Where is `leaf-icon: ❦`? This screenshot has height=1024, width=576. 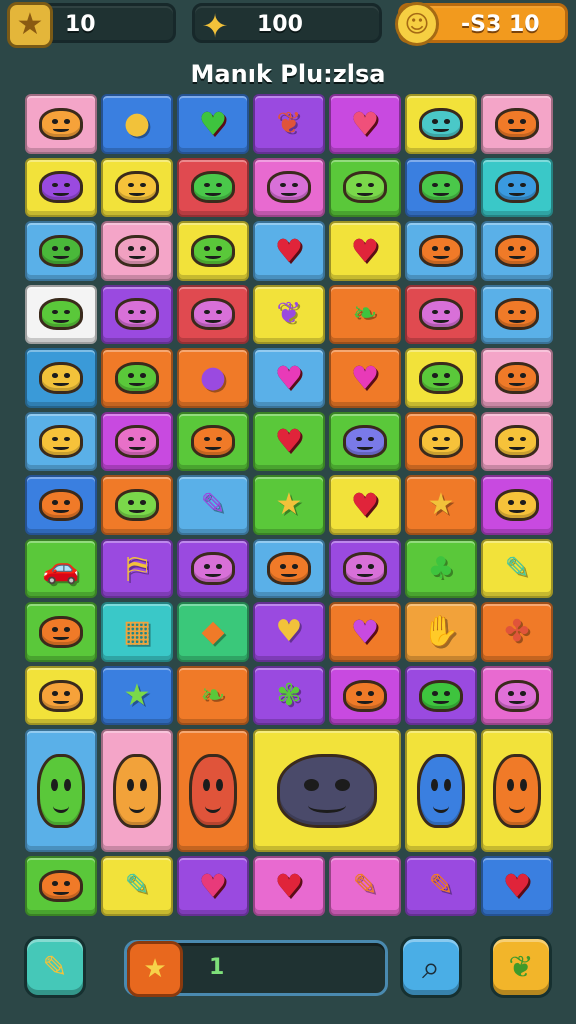
leaf-icon: ❦ is located at coordinates (521, 967).